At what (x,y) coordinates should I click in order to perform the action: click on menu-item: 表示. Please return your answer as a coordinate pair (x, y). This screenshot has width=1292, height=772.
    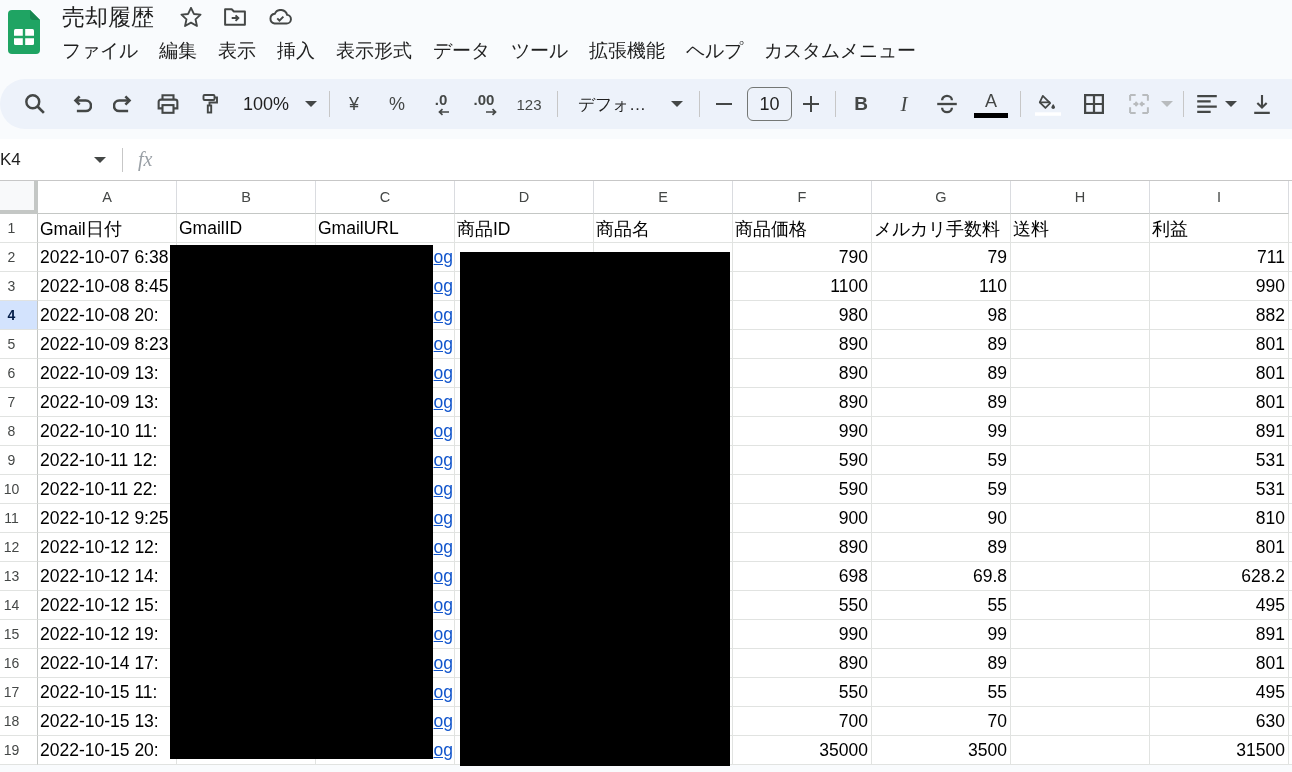
    Looking at the image, I should click on (237, 51).